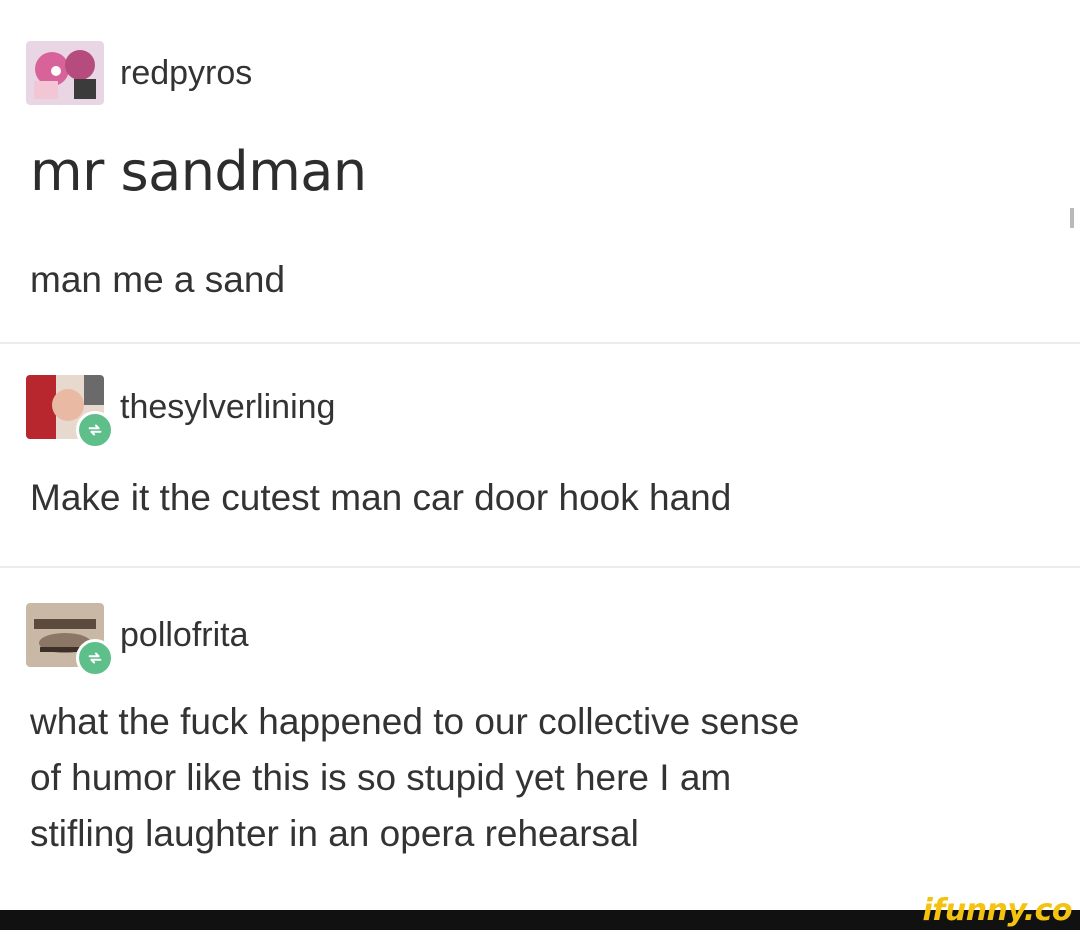 Image resolution: width=1080 pixels, height=930 pixels. Describe the element at coordinates (997, 910) in the screenshot. I see `watermark: ifunny.co` at that location.